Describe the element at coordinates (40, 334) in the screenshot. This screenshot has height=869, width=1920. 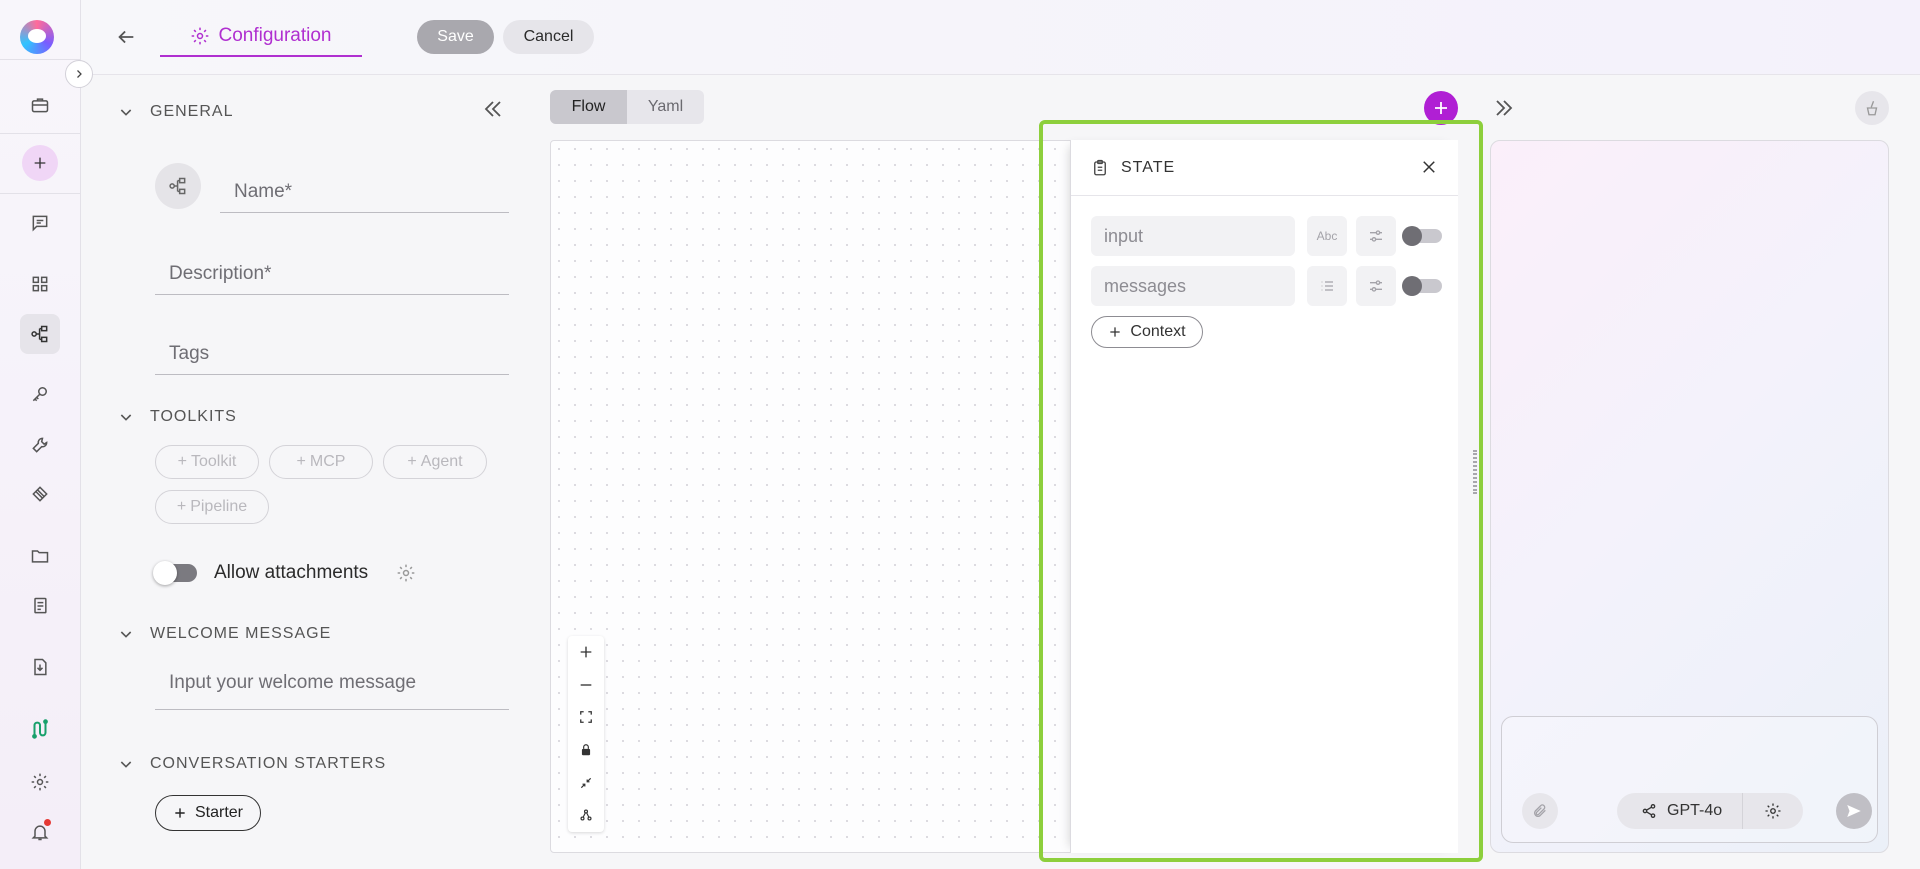
I see `pipelines-icon` at that location.